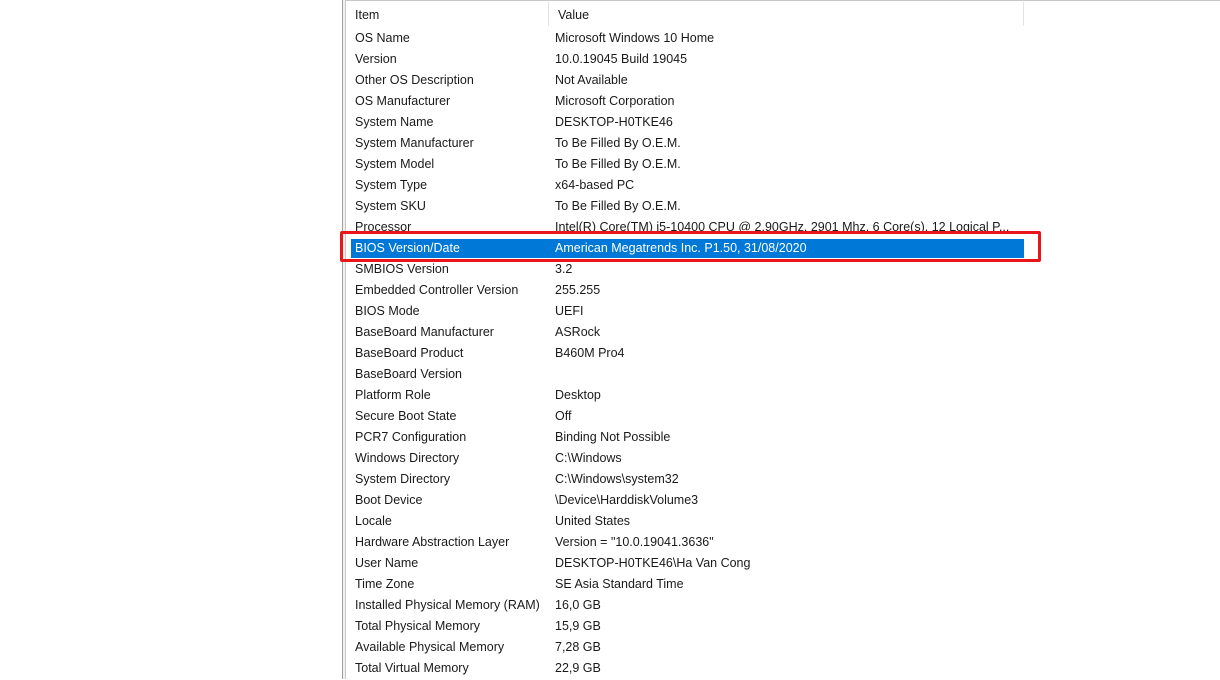 The width and height of the screenshot is (1220, 680). What do you see at coordinates (653, 563) in the screenshot?
I see `row-value-text: DESKTOP-H0TKE46\Ha Van Cong` at bounding box center [653, 563].